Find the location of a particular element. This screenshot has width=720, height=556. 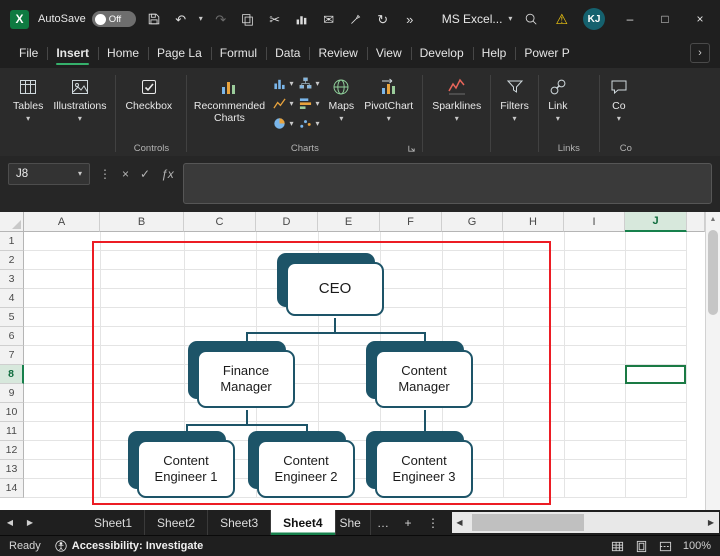

vertical-scrollbar: ▲ is located at coordinates (712, 361).